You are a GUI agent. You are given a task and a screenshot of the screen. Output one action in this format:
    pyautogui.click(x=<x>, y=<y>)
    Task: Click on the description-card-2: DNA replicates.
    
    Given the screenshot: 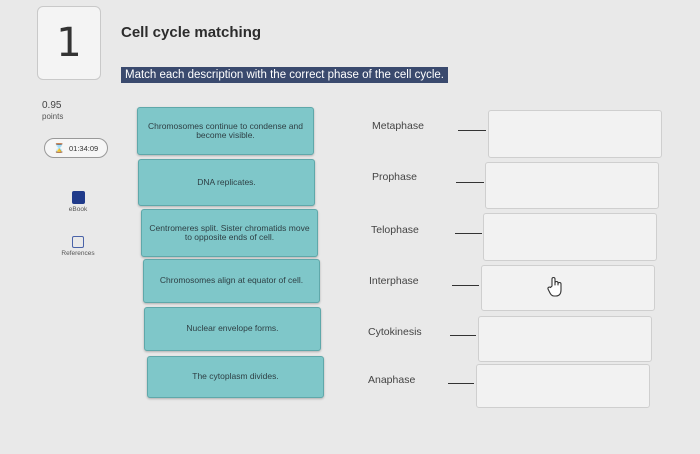 What is the action you would take?
    pyautogui.click(x=226, y=182)
    